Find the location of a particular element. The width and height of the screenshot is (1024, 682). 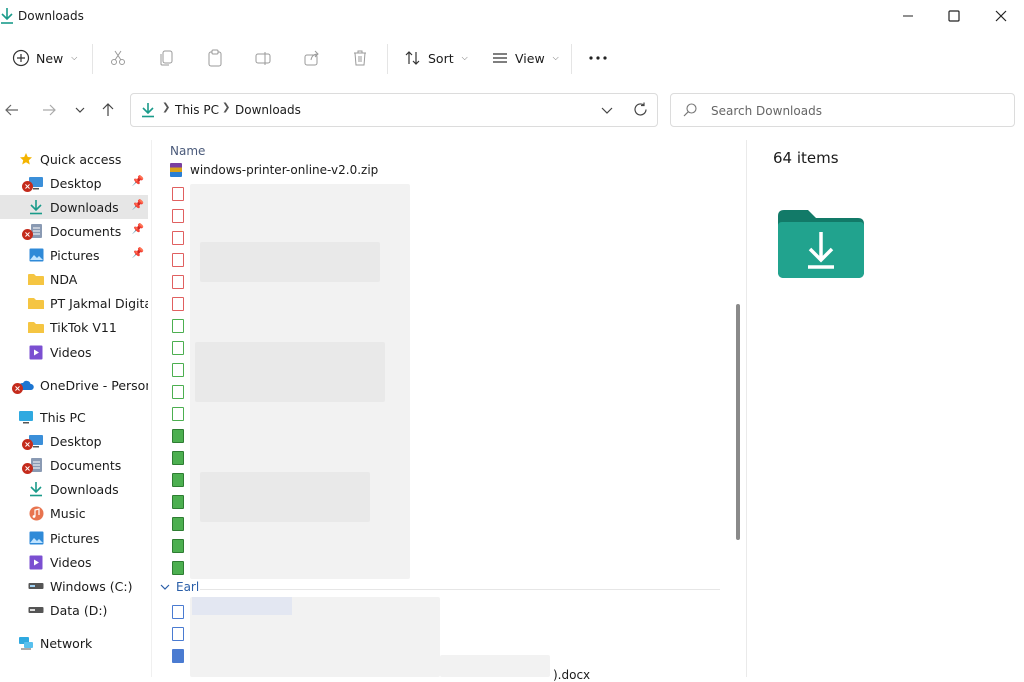

close-button is located at coordinates (1001, 16).